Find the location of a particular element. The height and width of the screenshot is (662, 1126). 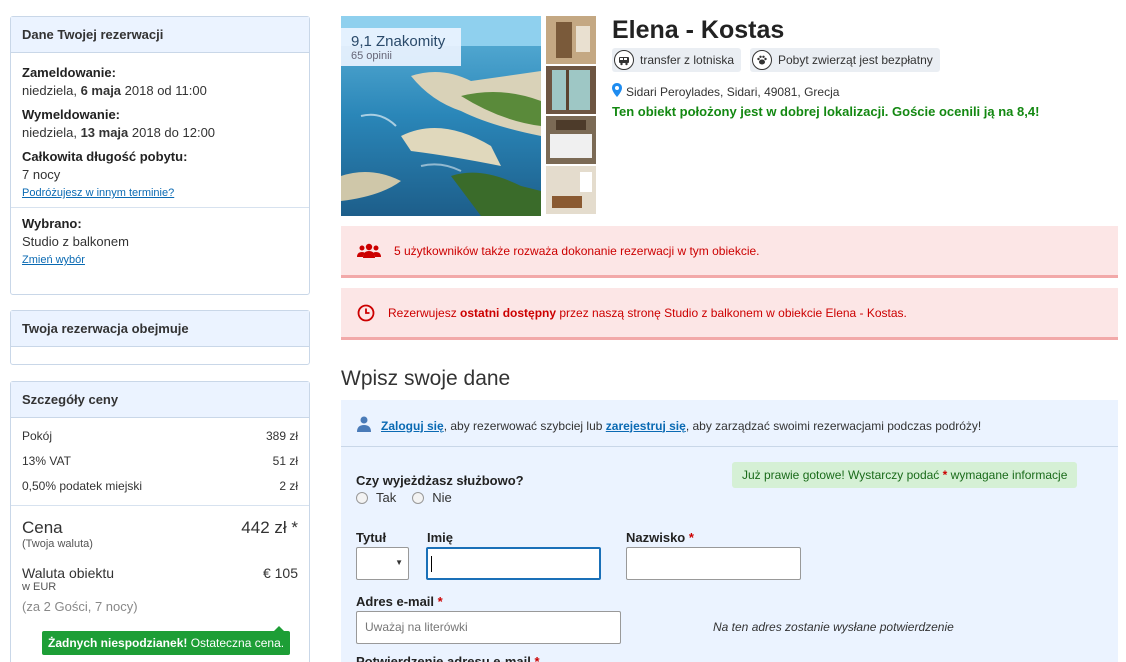

reservation-includes-card: Twoja rezerwacja obejmuje is located at coordinates (160, 337).